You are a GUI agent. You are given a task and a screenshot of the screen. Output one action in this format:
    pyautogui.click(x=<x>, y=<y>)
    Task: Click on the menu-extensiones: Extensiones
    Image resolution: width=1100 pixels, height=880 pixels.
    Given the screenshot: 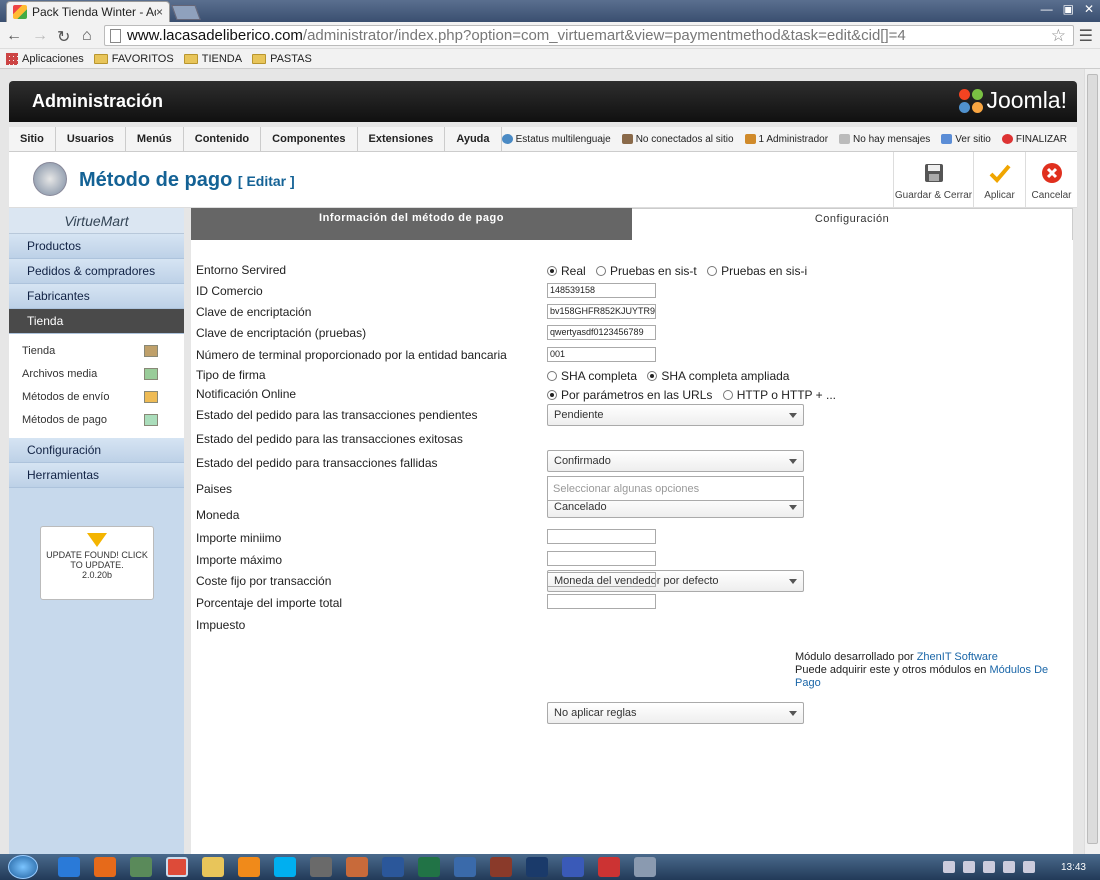 What is the action you would take?
    pyautogui.click(x=402, y=139)
    